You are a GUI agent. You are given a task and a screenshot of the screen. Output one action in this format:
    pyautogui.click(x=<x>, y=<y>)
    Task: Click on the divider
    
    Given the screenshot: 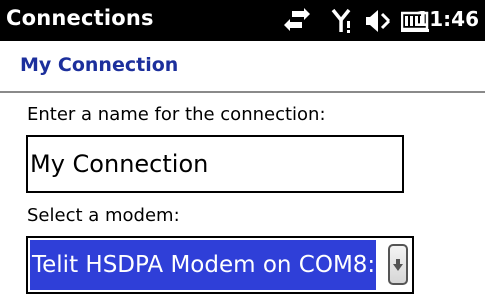 What is the action you would take?
    pyautogui.click(x=242, y=92)
    